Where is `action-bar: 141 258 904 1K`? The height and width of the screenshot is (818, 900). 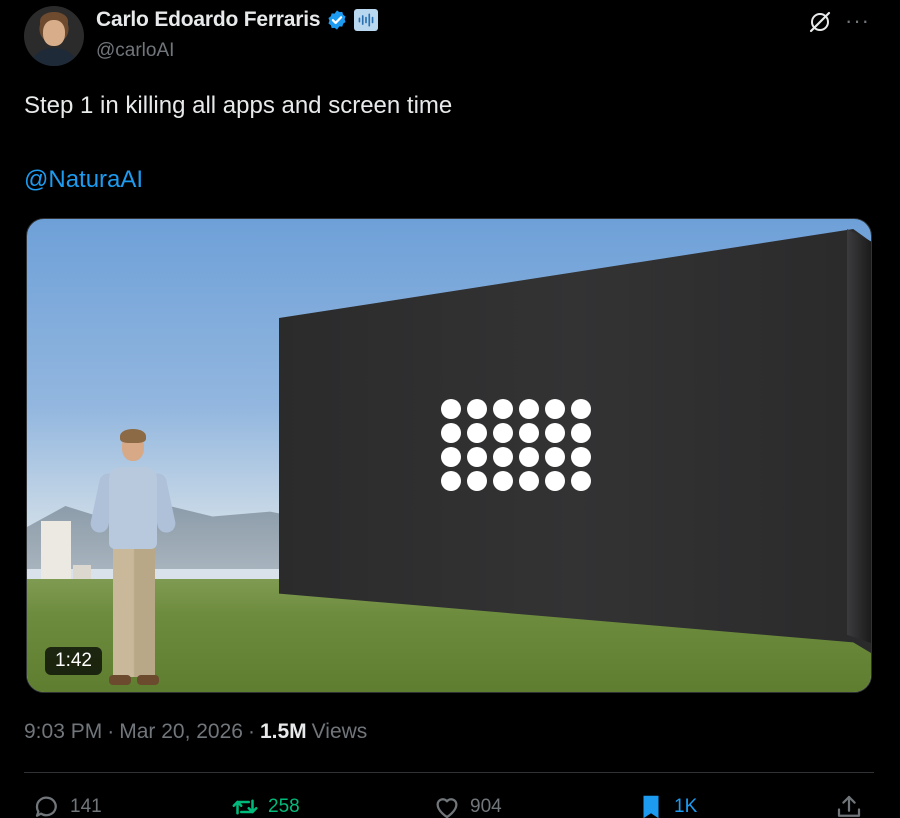 action-bar: 141 258 904 1K is located at coordinates (449, 803).